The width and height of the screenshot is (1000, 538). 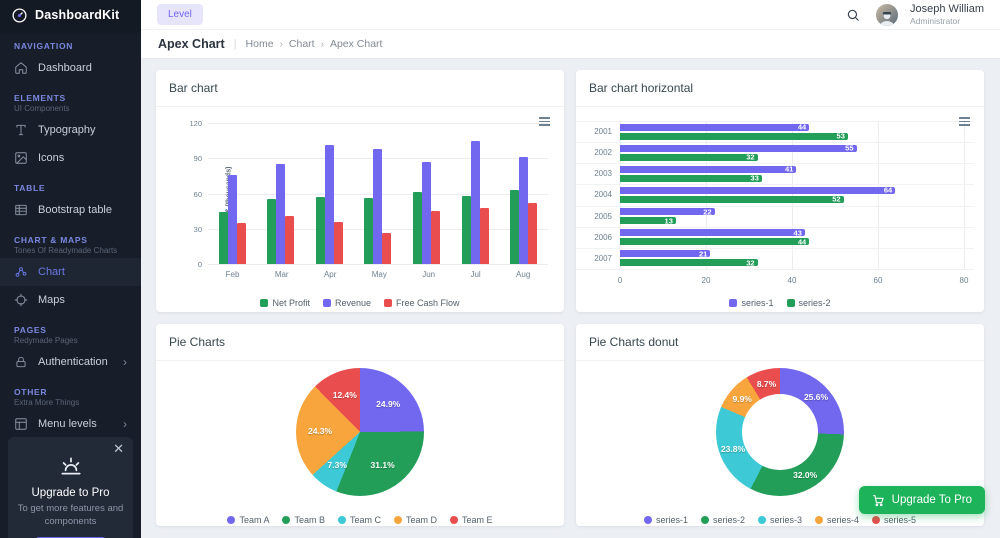 What do you see at coordinates (789, 169) in the screenshot?
I see `bar-value-label: 41` at bounding box center [789, 169].